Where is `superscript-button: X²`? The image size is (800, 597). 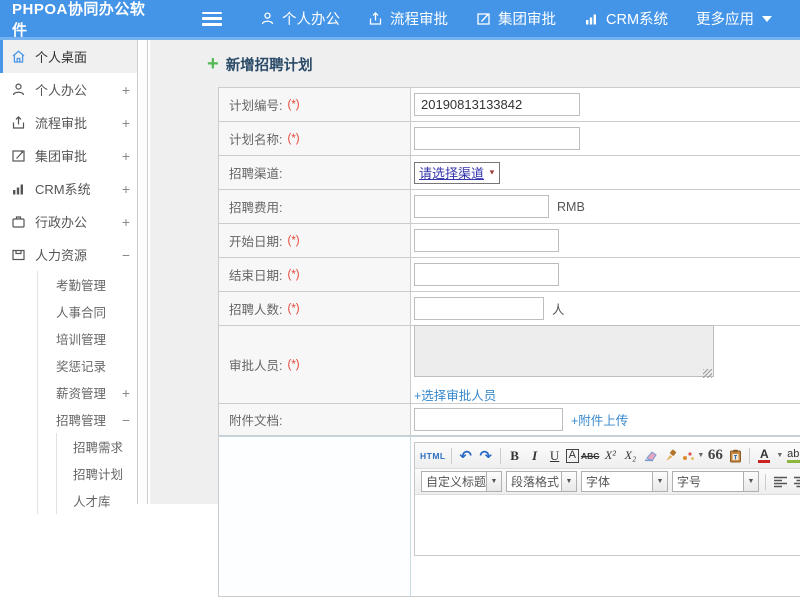
superscript-button: X² is located at coordinates (610, 456).